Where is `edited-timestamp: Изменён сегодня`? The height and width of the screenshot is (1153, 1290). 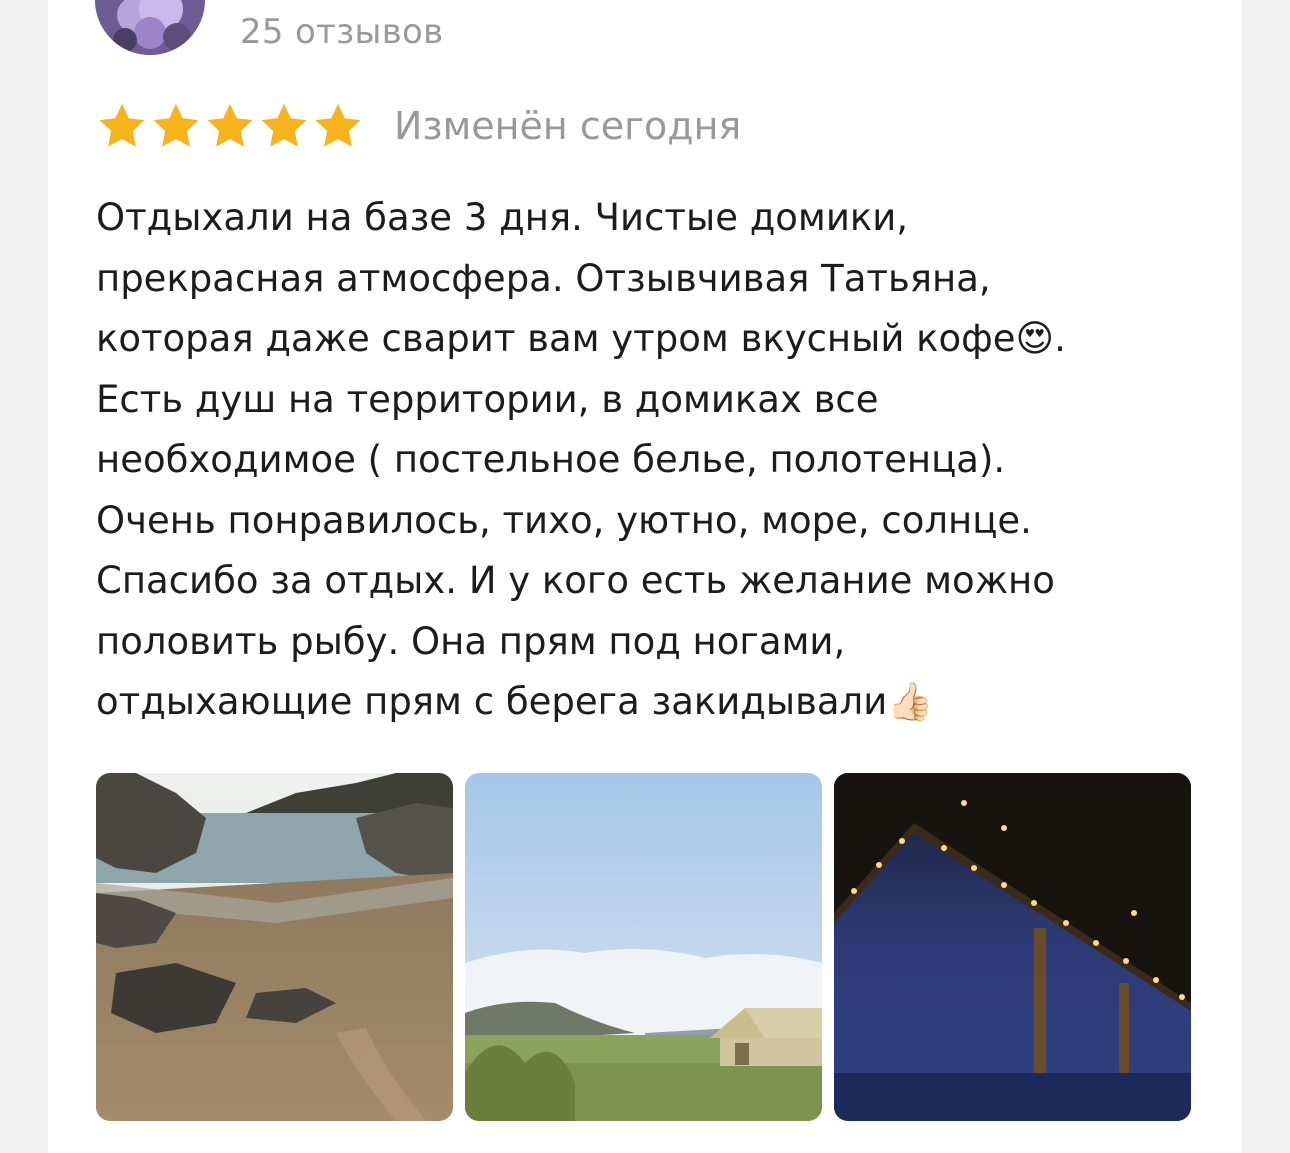 edited-timestamp: Изменён сегодня is located at coordinates (568, 126).